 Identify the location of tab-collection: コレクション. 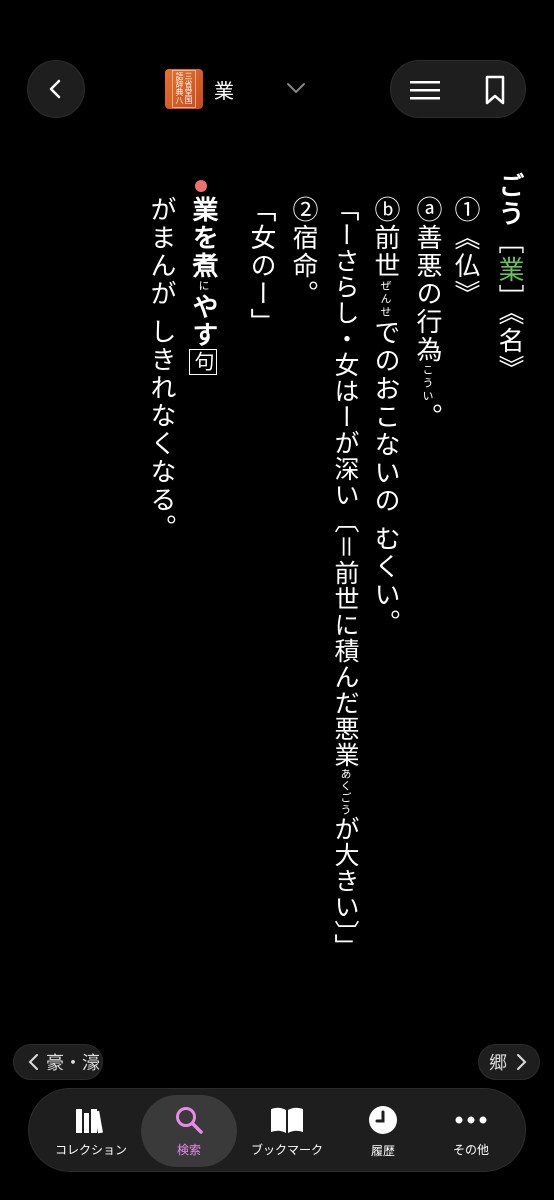
(91, 1131).